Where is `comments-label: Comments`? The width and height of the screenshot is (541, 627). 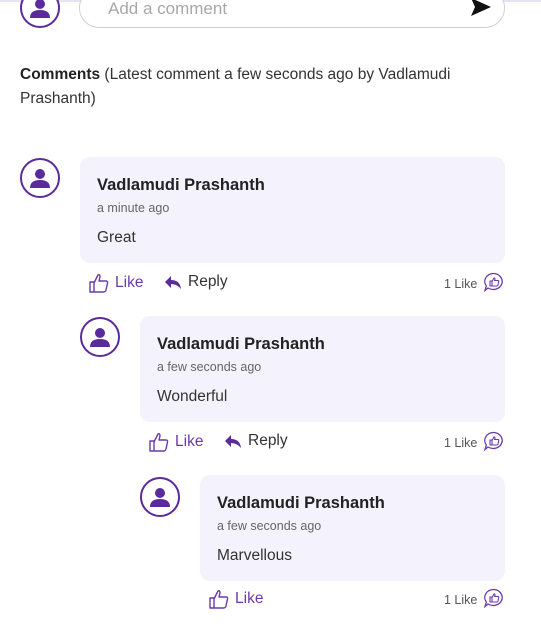
comments-label: Comments is located at coordinates (60, 74).